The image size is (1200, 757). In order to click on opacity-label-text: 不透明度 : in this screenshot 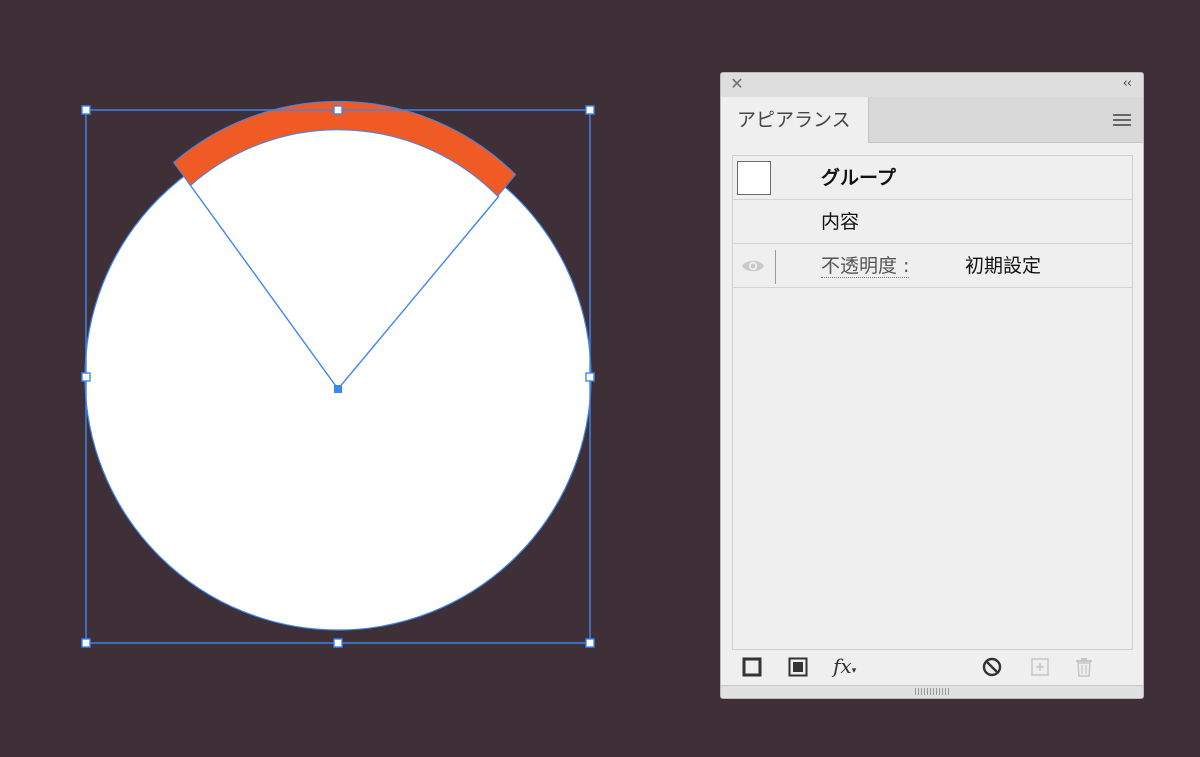, I will do `click(865, 266)`.